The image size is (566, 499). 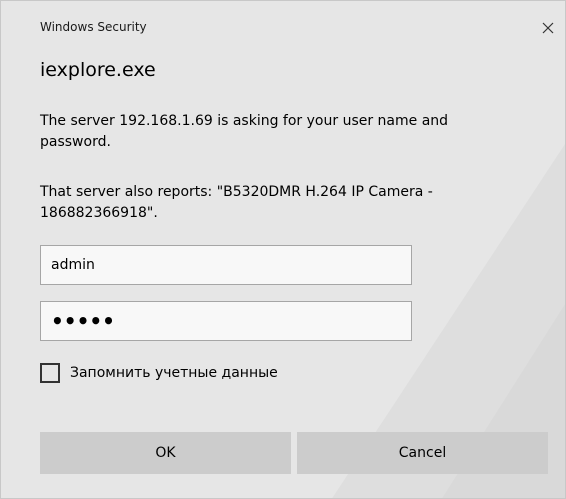 What do you see at coordinates (283, 21) in the screenshot?
I see `title-bar: Windows Security` at bounding box center [283, 21].